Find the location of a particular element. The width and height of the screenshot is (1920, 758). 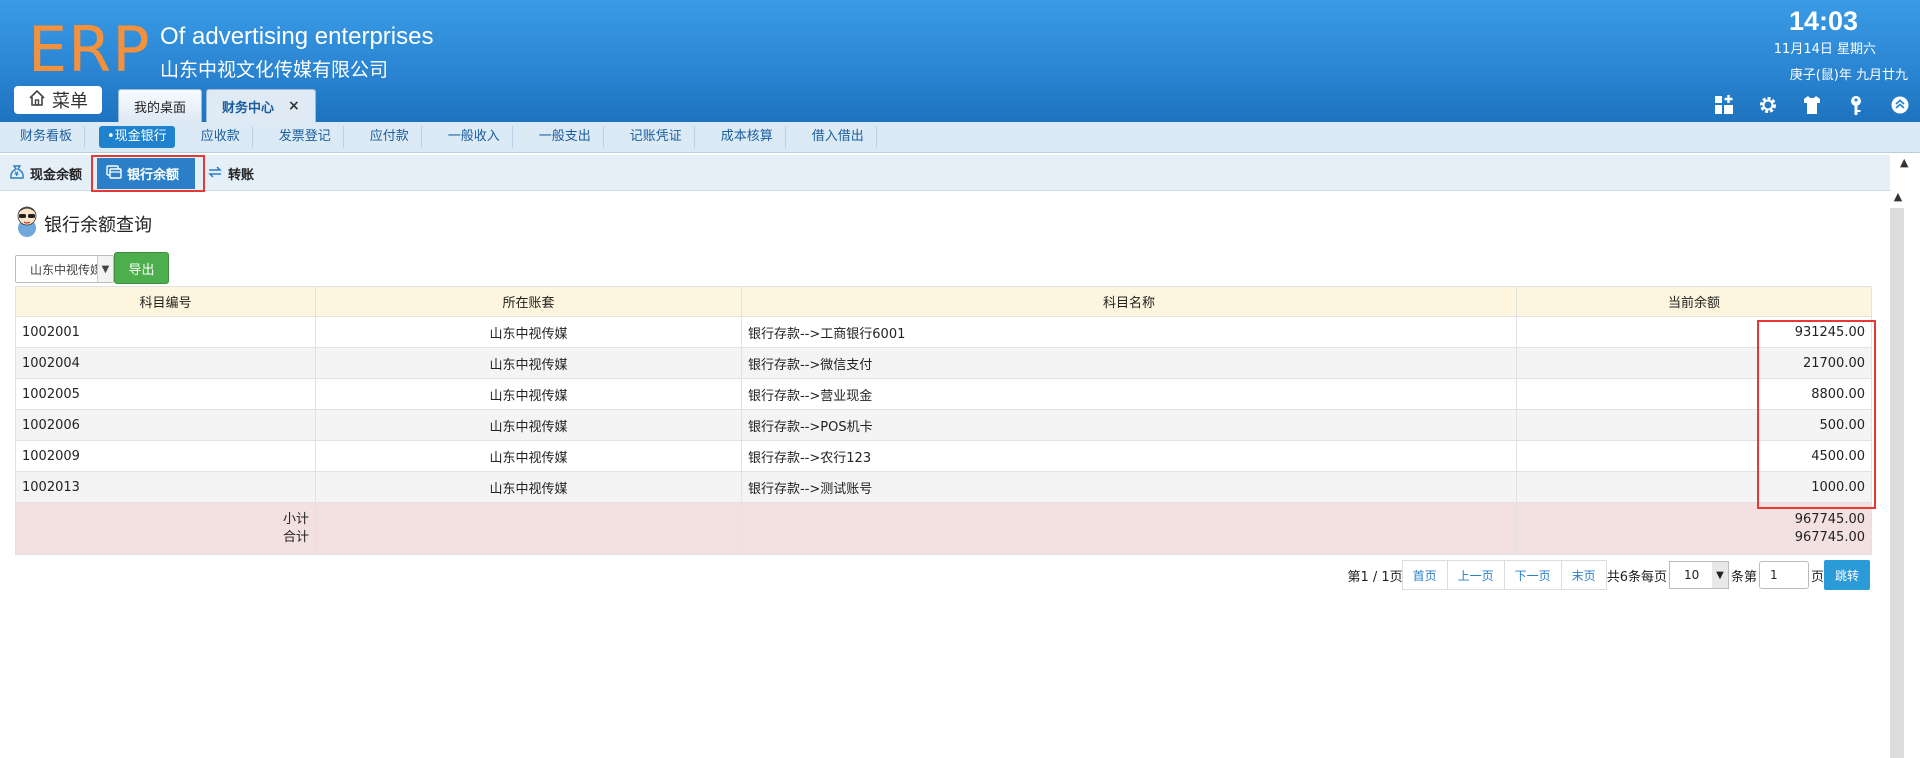

header-toolbar is located at coordinates (1812, 105).